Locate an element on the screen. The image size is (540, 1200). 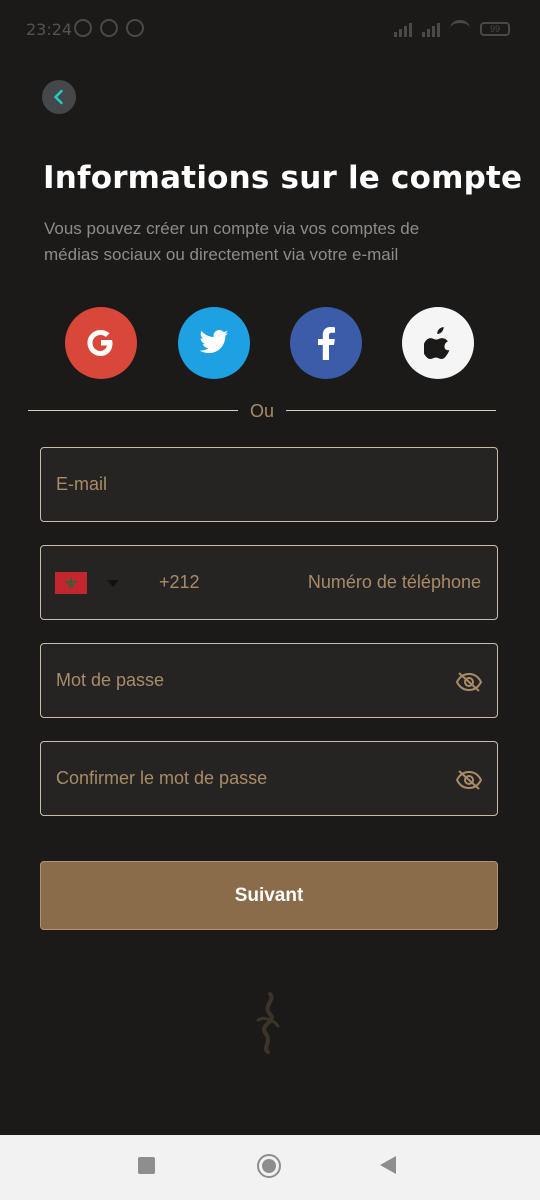
password-field: Mot de passe is located at coordinates (269, 680).